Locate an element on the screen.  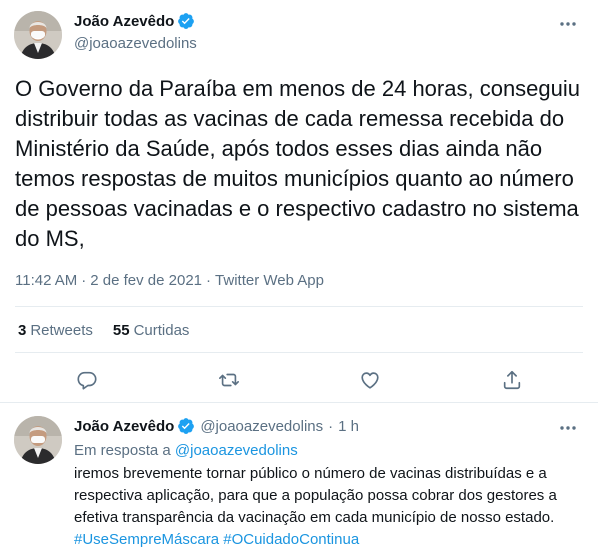
heart-icon is located at coordinates (370, 380).